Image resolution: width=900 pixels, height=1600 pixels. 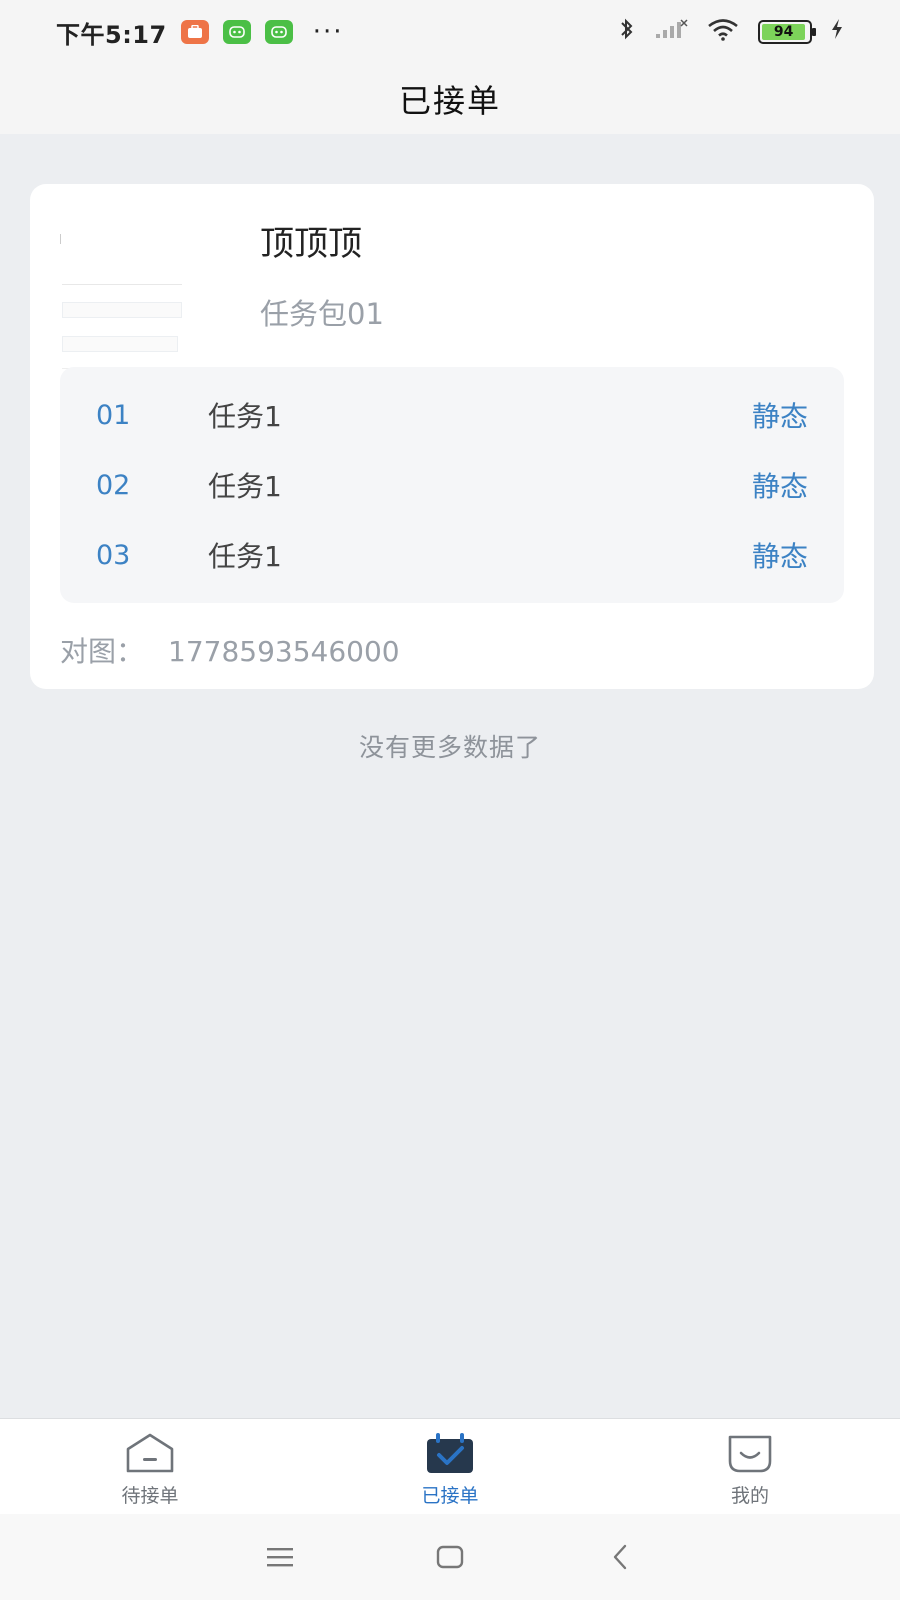 I want to click on home-icon, so click(x=450, y=1557).